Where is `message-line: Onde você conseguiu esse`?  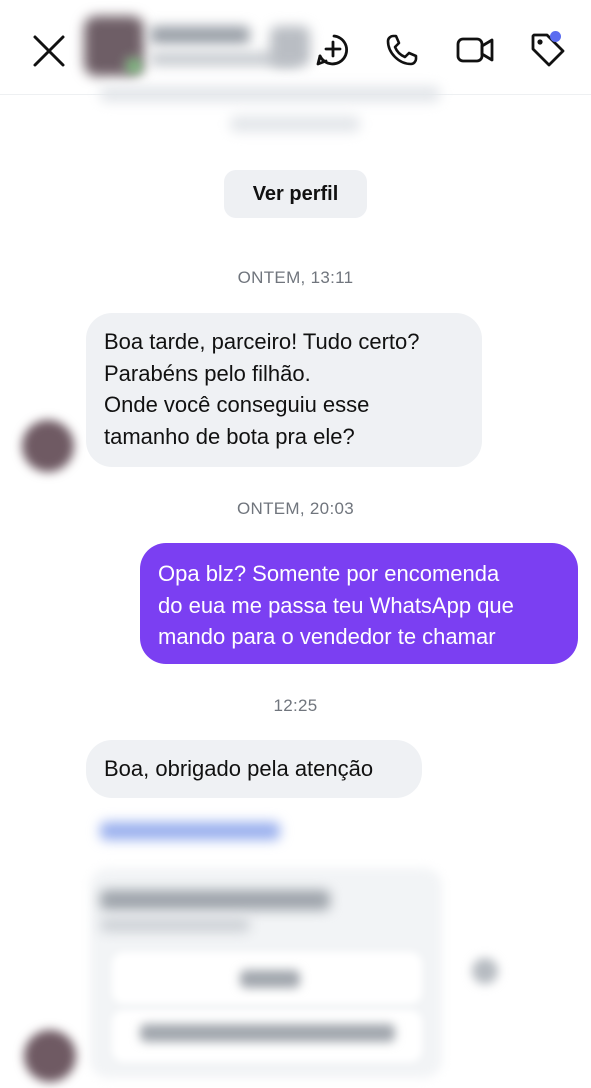
message-line: Onde você conseguiu esse is located at coordinates (237, 404).